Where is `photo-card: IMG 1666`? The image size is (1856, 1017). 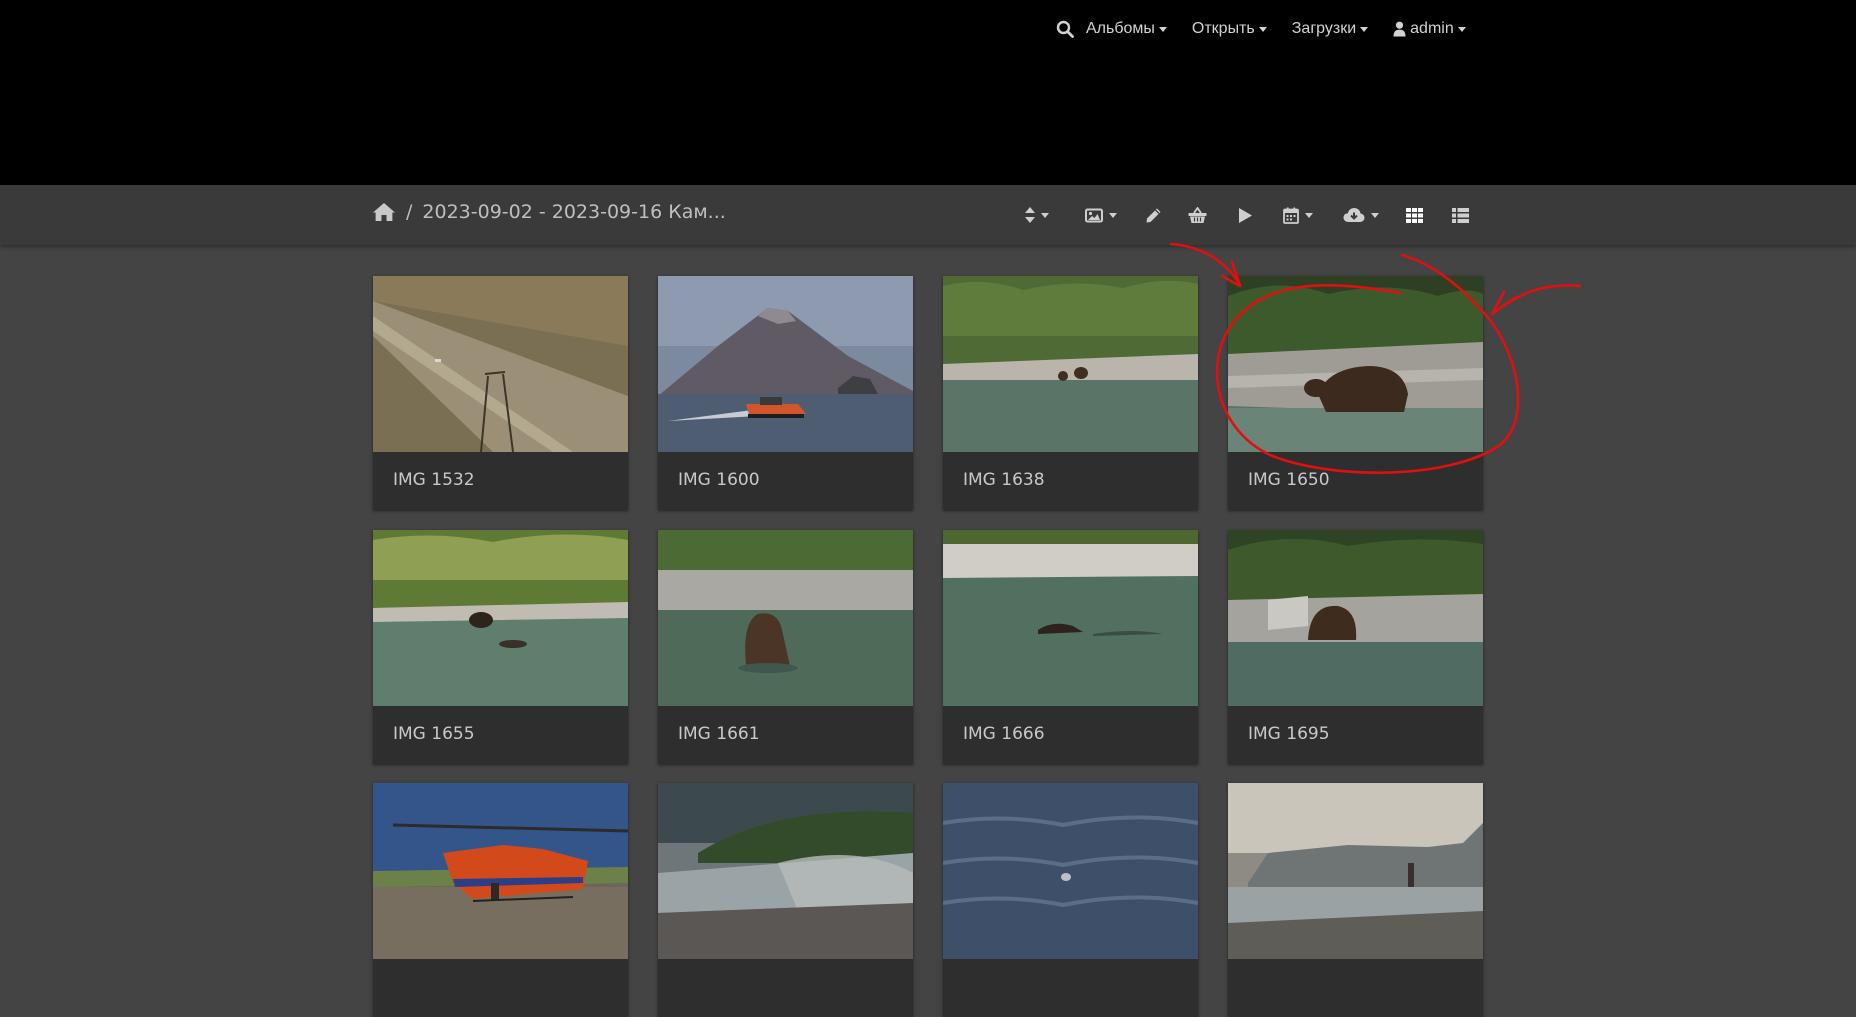
photo-card: IMG 1666 is located at coordinates (1070, 647).